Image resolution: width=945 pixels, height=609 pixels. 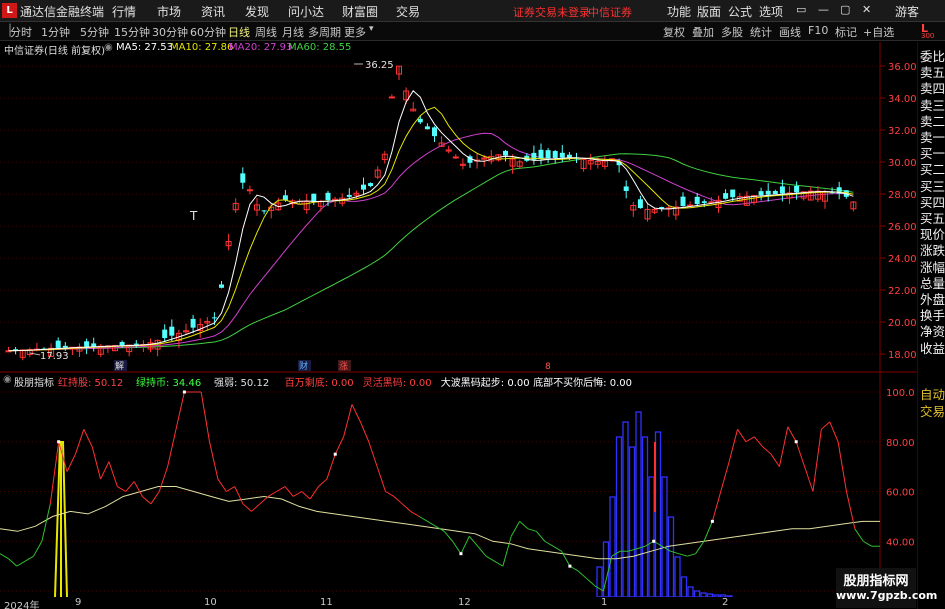 I want to click on period-daily: 日线, so click(x=239, y=32).